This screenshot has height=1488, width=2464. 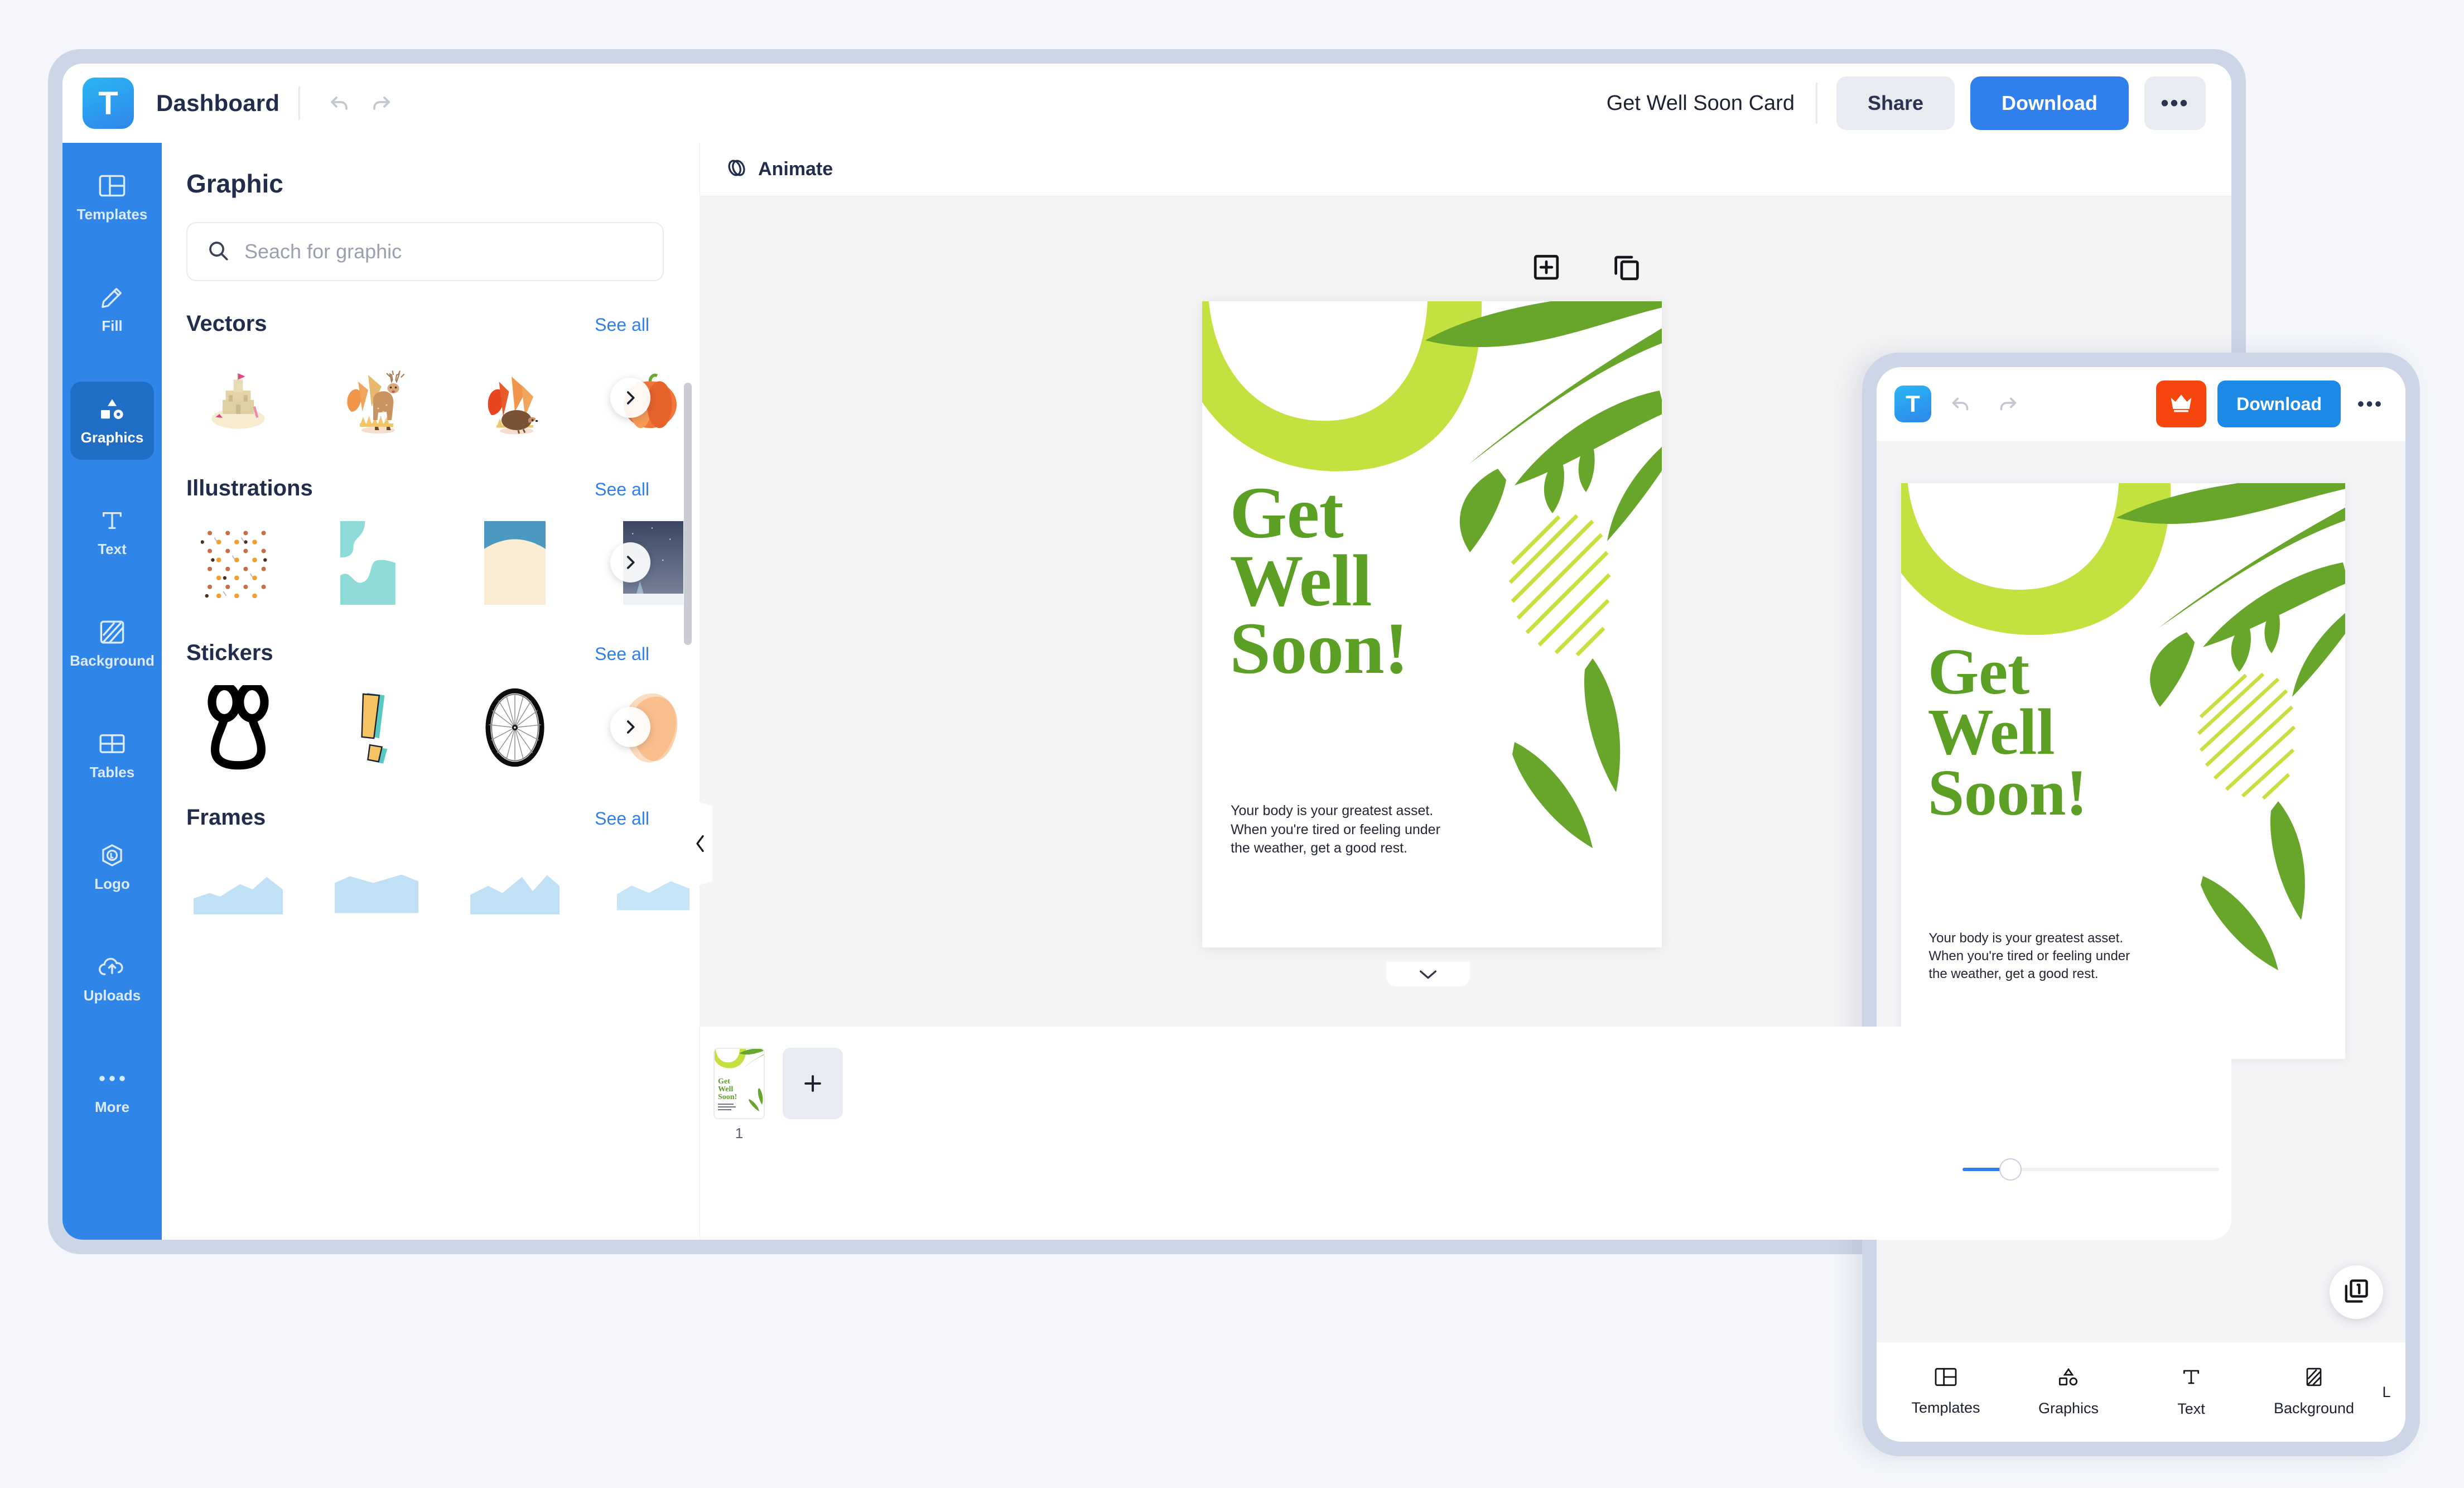 I want to click on sidebar-item-text: Text, so click(x=112, y=532).